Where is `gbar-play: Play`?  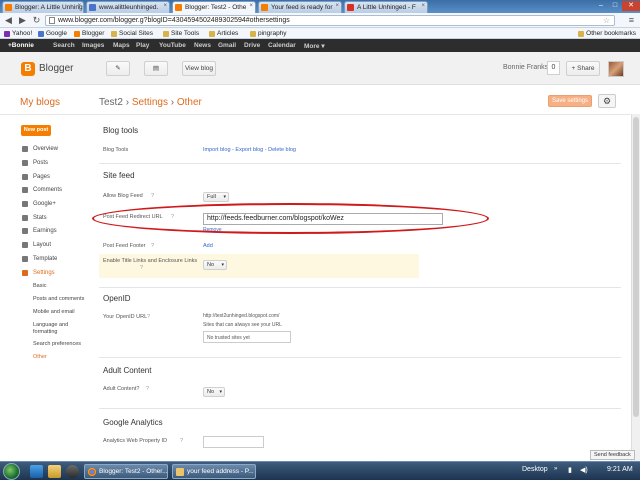 gbar-play: Play is located at coordinates (142, 45).